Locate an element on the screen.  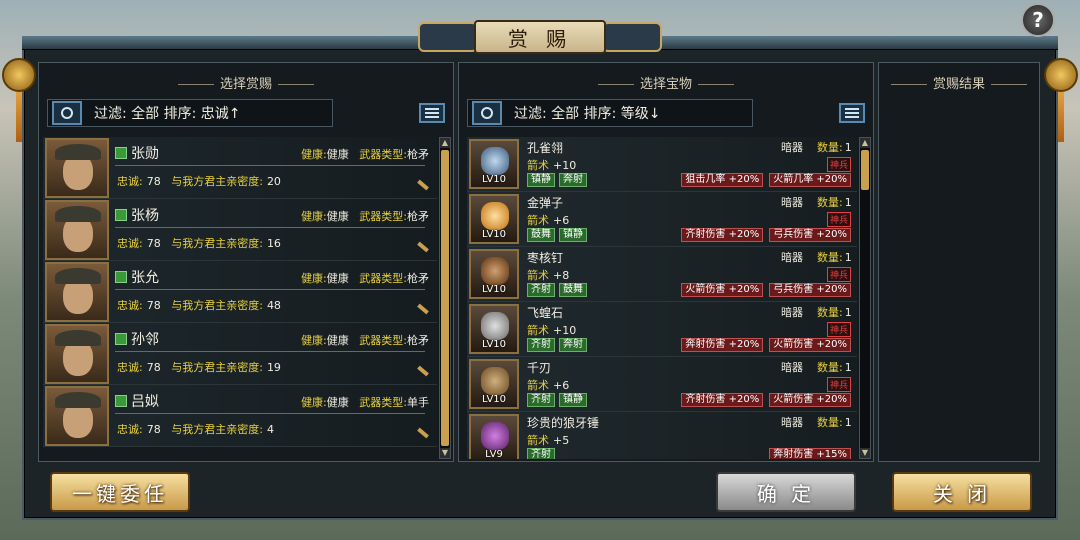
general-row: 吕姒 健康:健康 武器类型:单手忠诚: 78 与我方君主亲密度: 4 is located at coordinates (240, 416).